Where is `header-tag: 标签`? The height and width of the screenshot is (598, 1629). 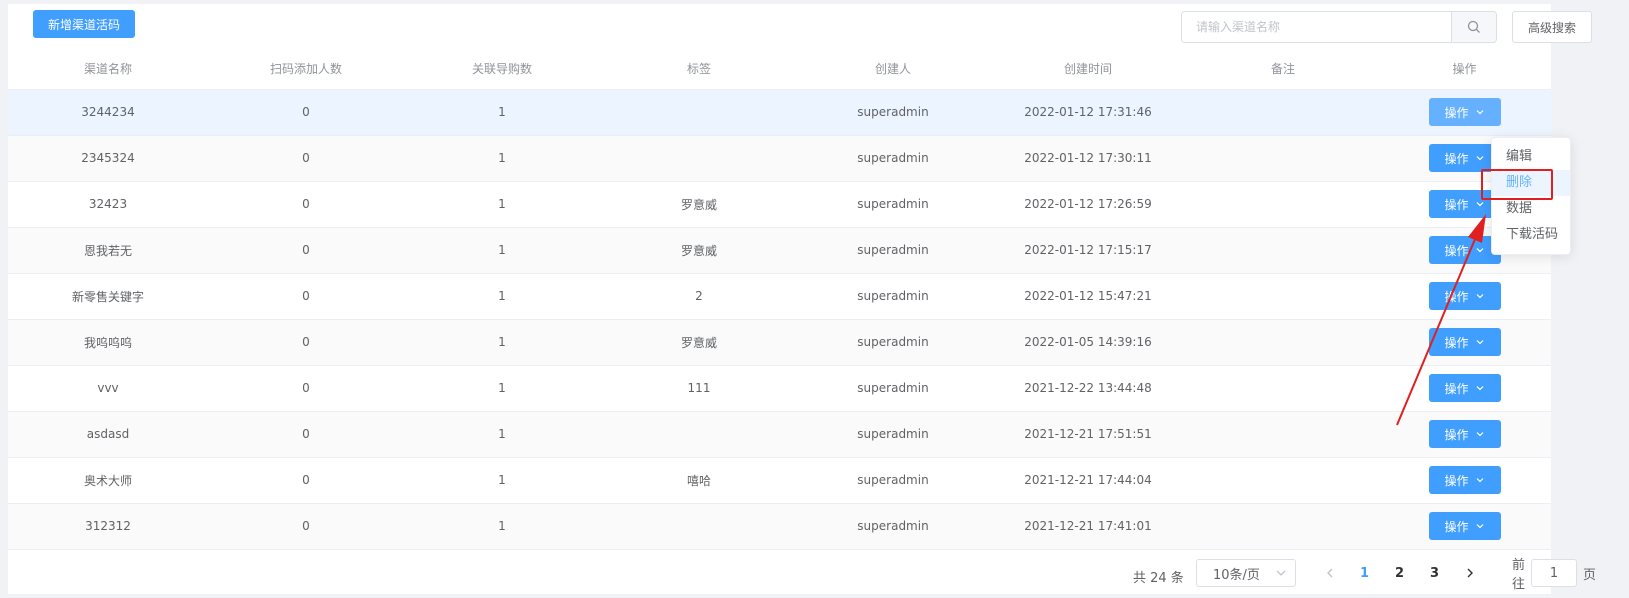
header-tag: 标签 is located at coordinates (699, 69).